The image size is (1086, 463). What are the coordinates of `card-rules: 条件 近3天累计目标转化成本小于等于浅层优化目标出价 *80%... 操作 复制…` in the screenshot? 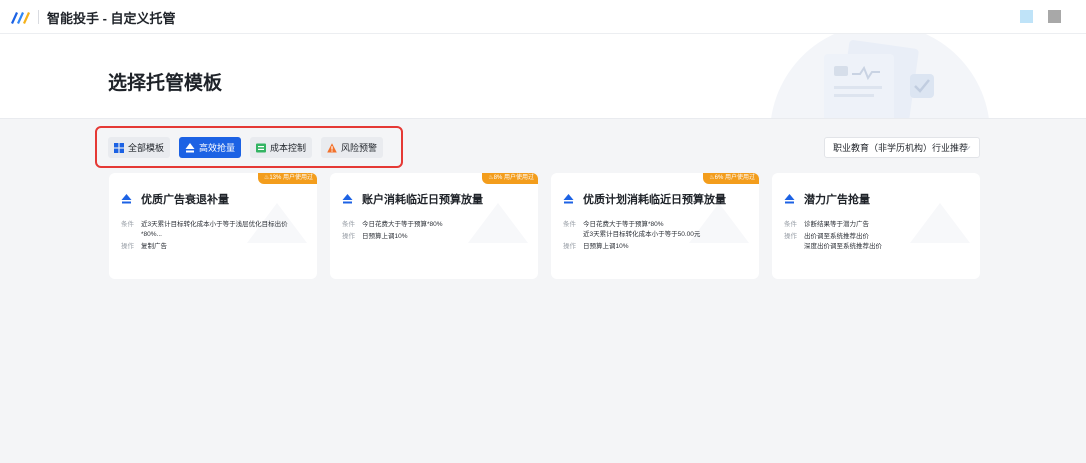 It's located at (216, 237).